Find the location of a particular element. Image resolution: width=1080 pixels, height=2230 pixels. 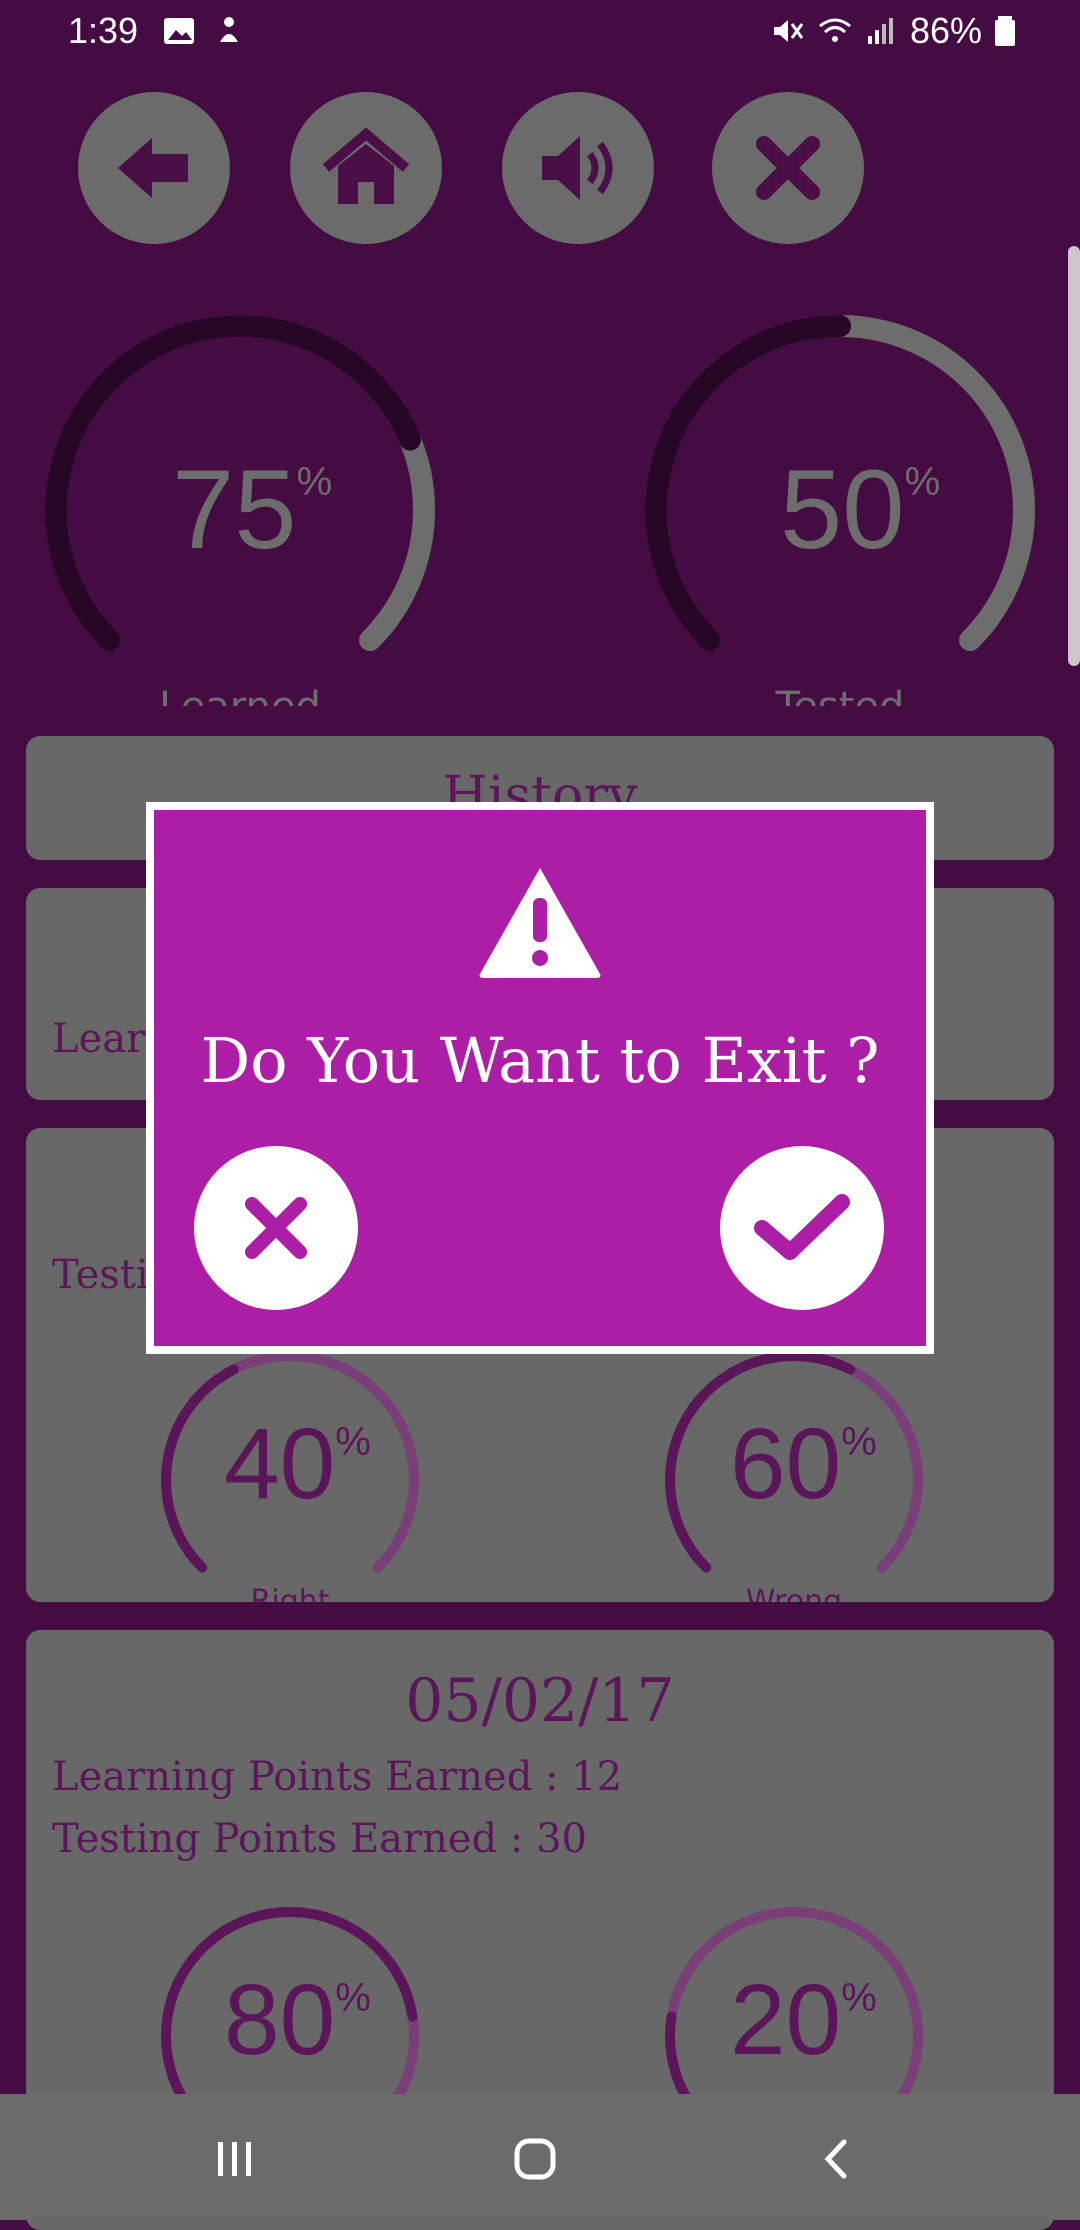

sound-icon is located at coordinates (577, 168).